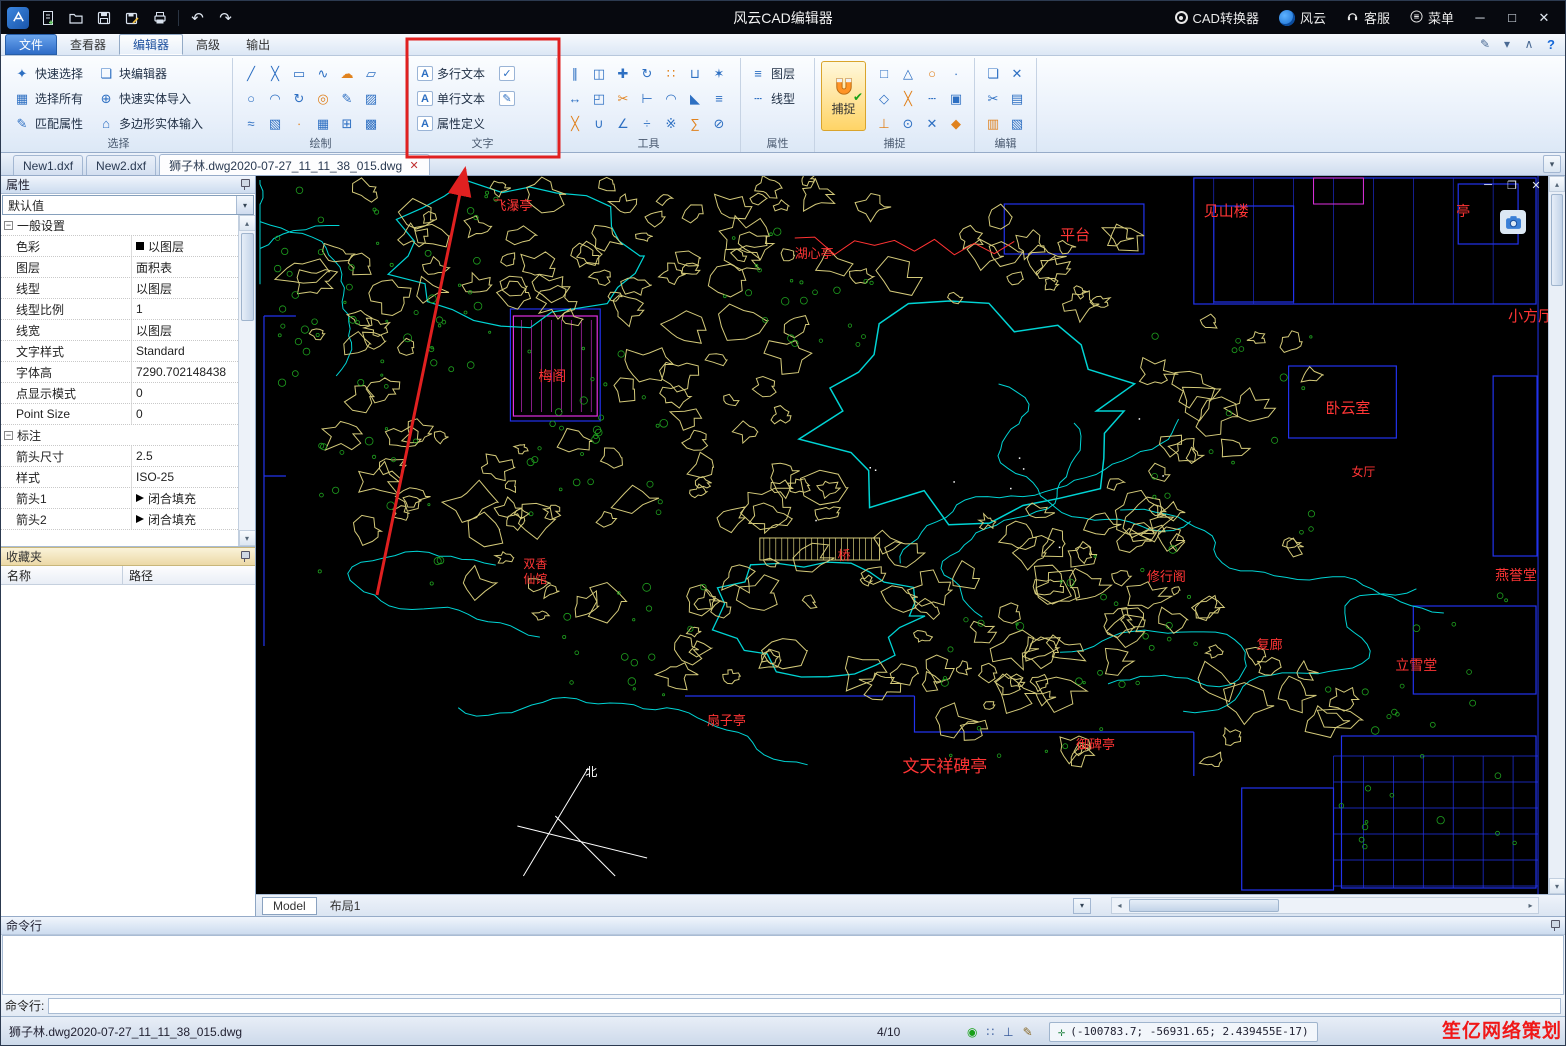 This screenshot has width=1566, height=1046. Describe the element at coordinates (75, 17) in the screenshot. I see `open-file-button` at that location.